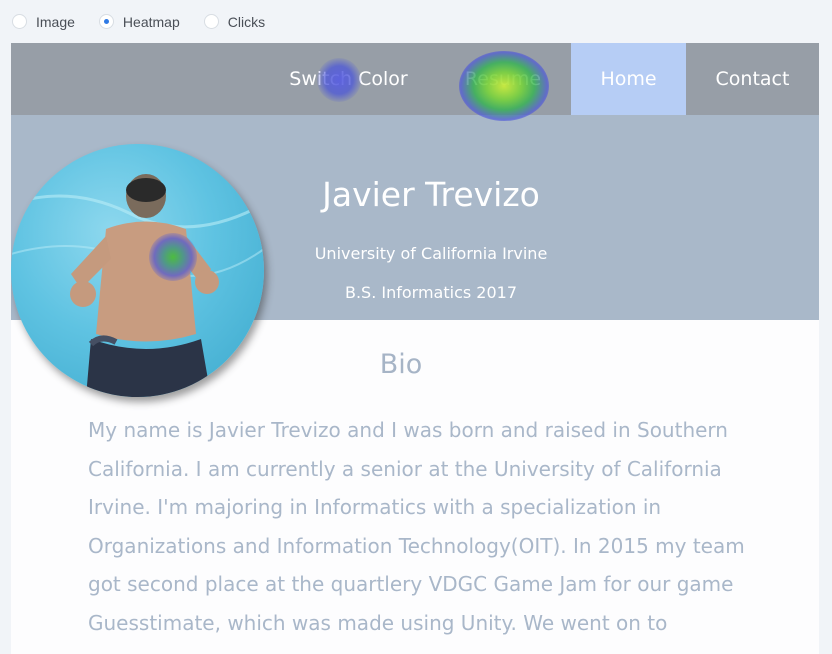  Describe the element at coordinates (55, 21) in the screenshot. I see `image-label: Image` at that location.